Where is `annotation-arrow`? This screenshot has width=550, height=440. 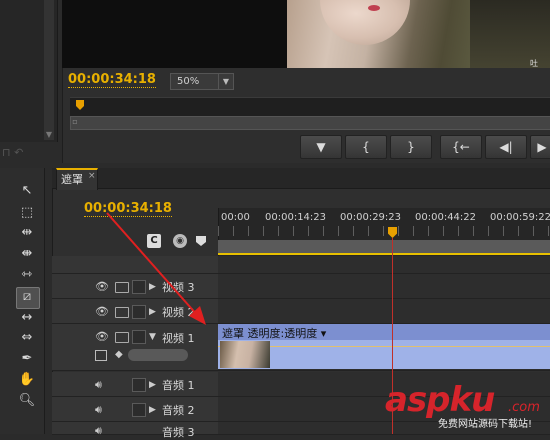 annotation-arrow is located at coordinates (156, 268).